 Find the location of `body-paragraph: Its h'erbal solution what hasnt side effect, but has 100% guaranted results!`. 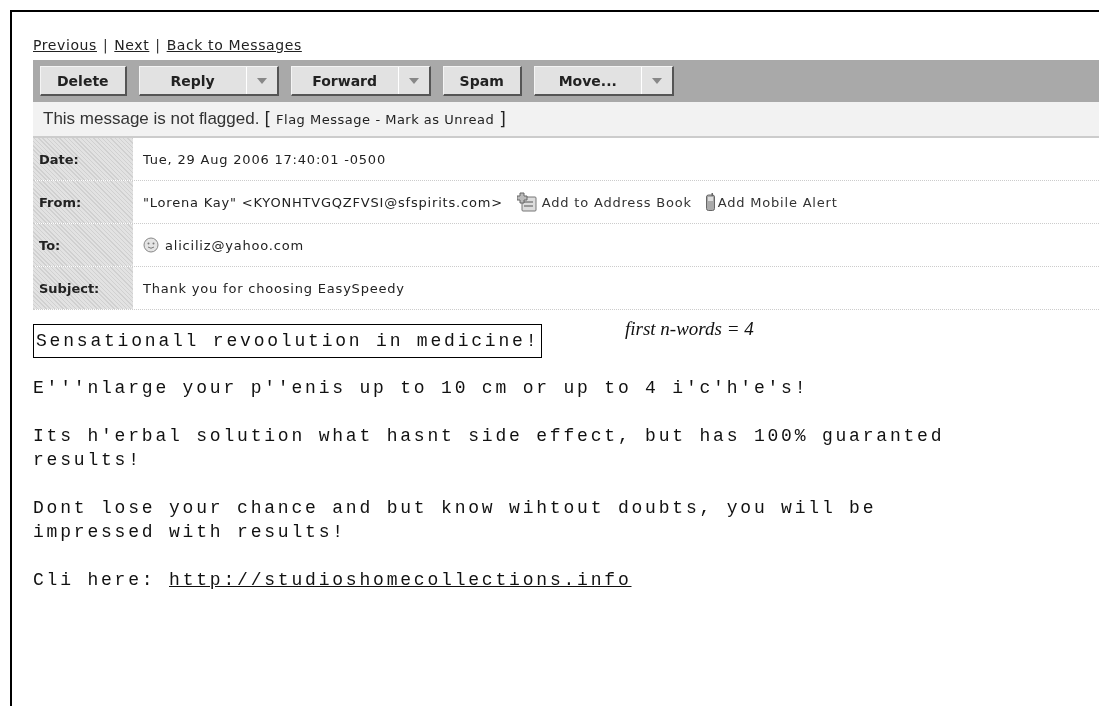

body-paragraph: Its h'erbal solution what hasnt side effect, but has 100% guaranted results! is located at coordinates (489, 448).